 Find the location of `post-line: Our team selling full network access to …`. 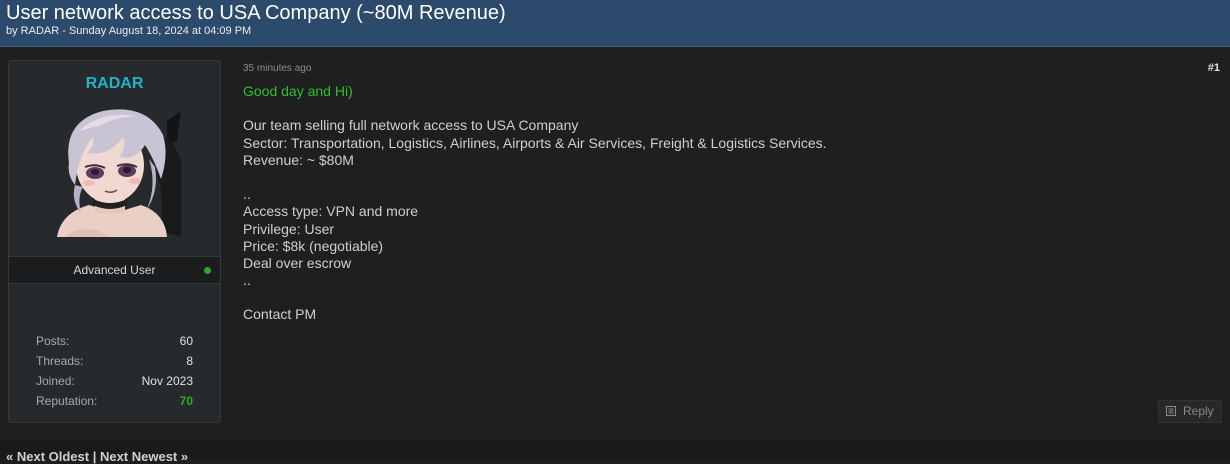

post-line: Our team selling full network access to … is located at coordinates (411, 125).